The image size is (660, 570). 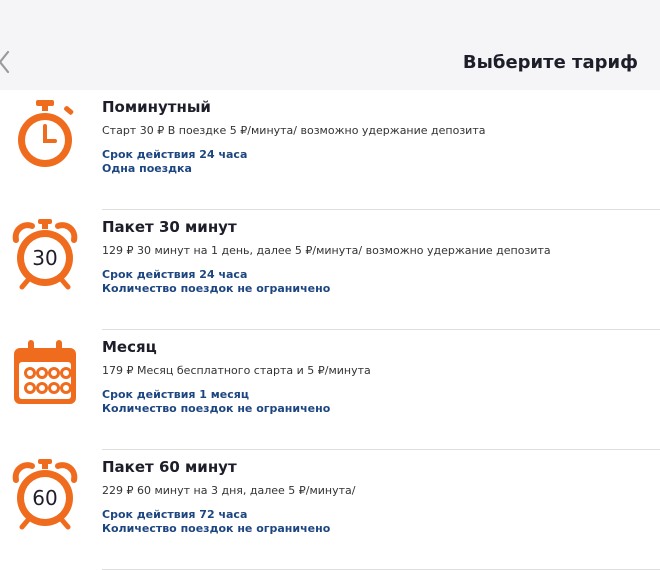 What do you see at coordinates (156, 107) in the screenshot?
I see `tariff-name: Поминутный` at bounding box center [156, 107].